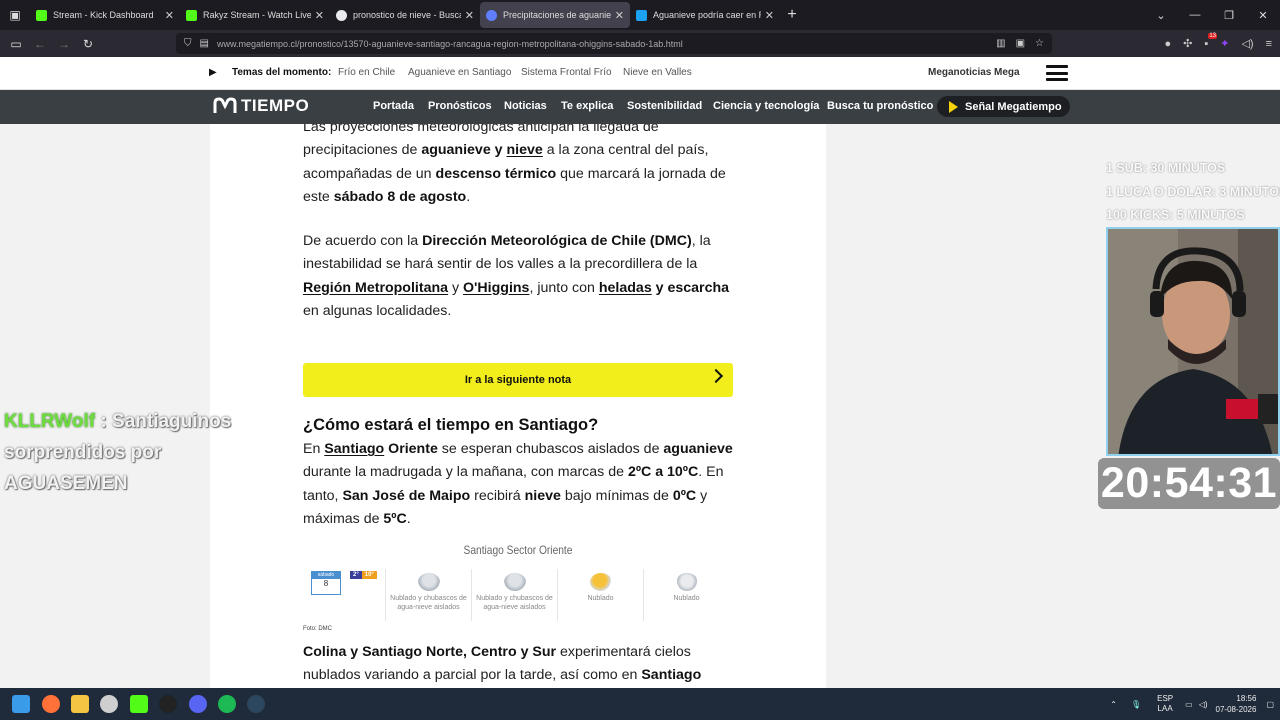  Describe the element at coordinates (168, 704) in the screenshot. I see `app-icon` at that location.